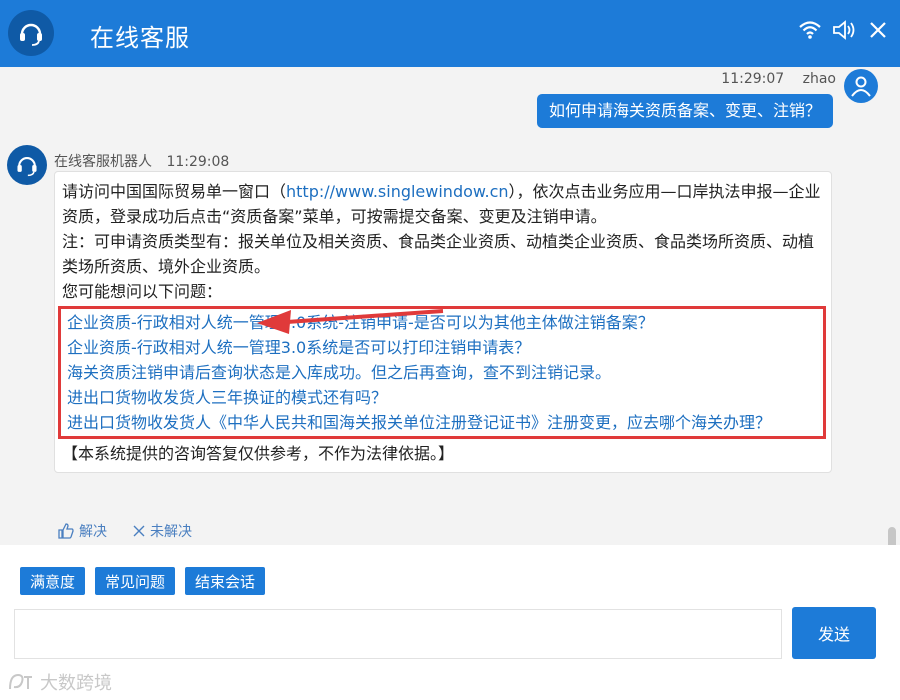  Describe the element at coordinates (139, 531) in the screenshot. I see `x-icon` at that location.